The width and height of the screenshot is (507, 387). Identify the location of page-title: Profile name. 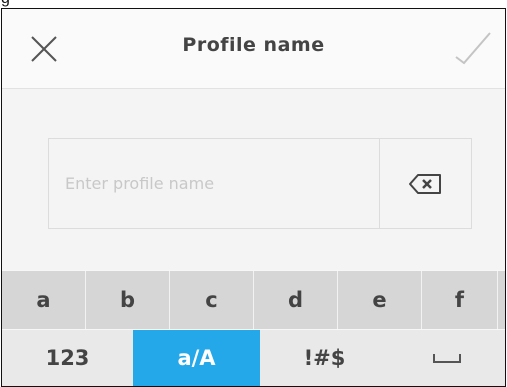
(253, 45).